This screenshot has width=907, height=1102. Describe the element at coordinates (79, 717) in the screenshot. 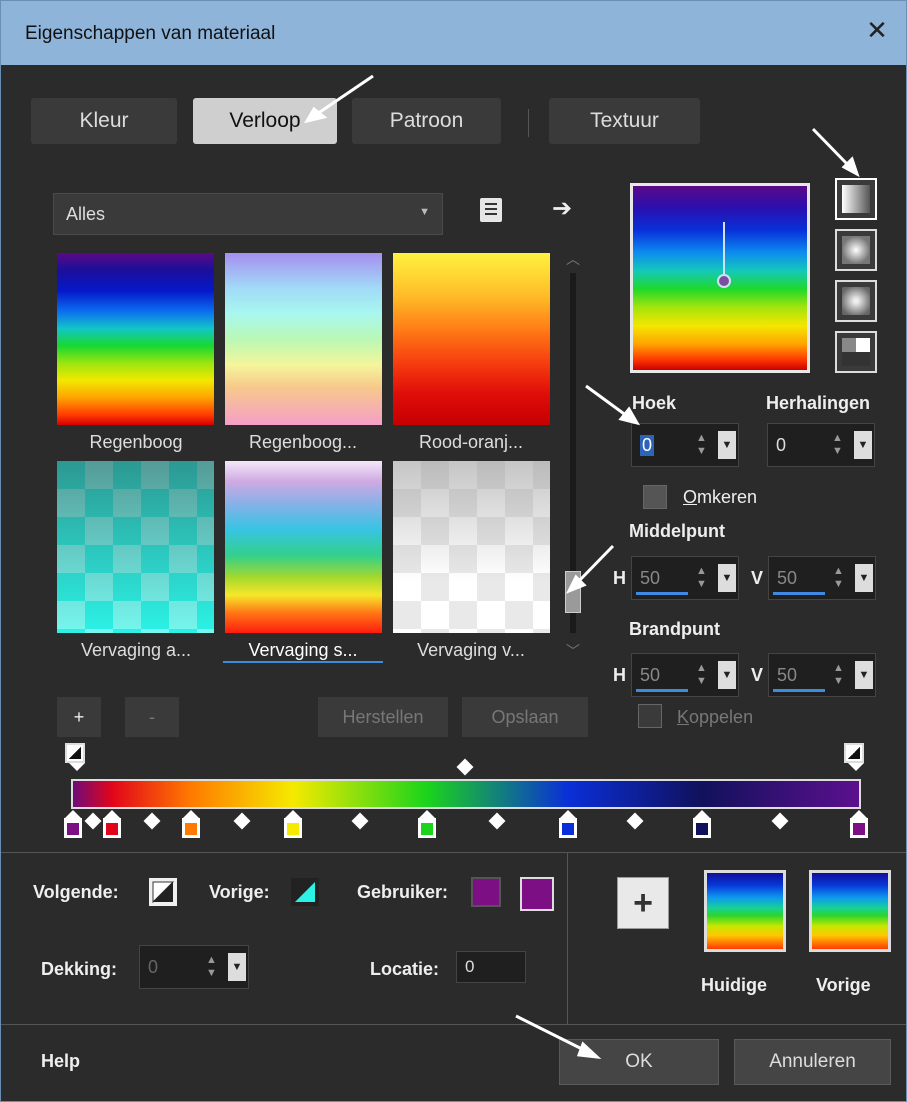

I see `add-stop-button: +` at that location.